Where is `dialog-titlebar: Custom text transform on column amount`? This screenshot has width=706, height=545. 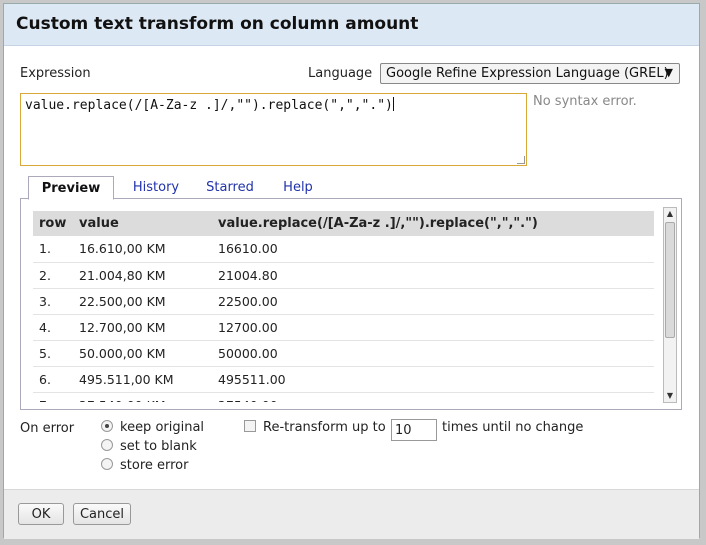
dialog-titlebar: Custom text transform on column amount is located at coordinates (351, 25).